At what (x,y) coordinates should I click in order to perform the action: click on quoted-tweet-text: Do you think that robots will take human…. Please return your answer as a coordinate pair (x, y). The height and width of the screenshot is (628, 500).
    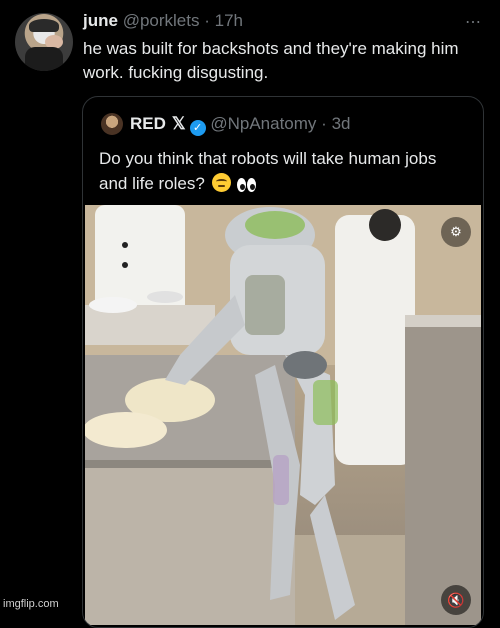
    Looking at the image, I should click on (284, 172).